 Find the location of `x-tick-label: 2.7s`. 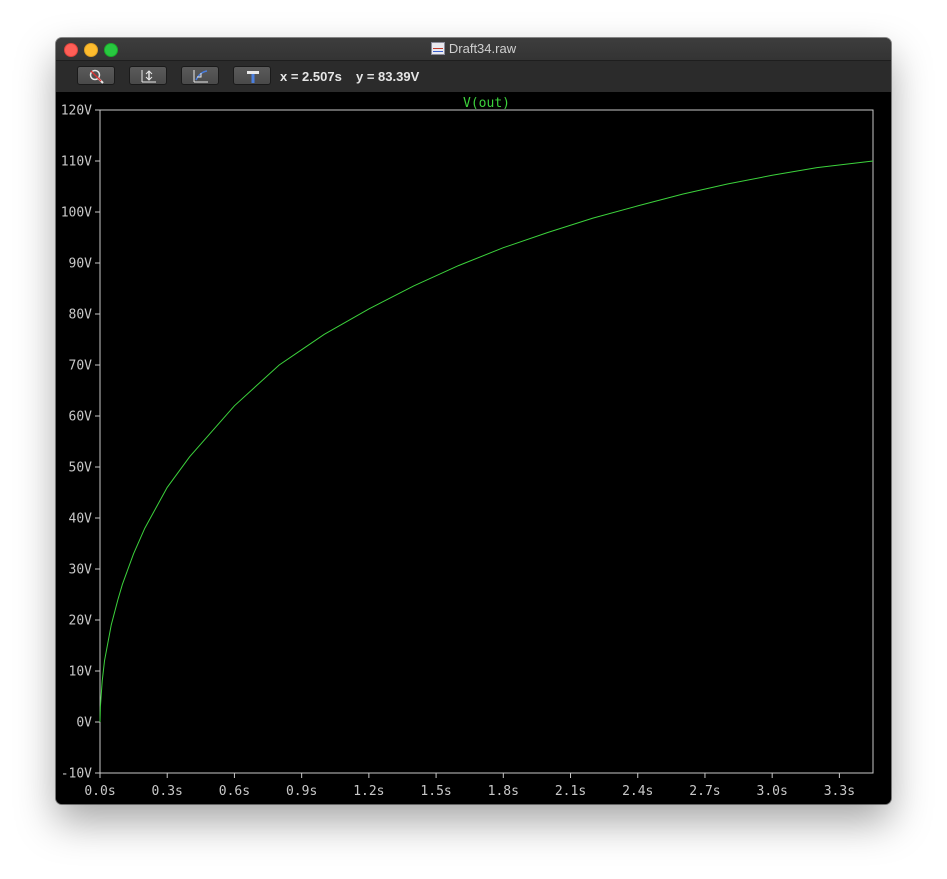

x-tick-label: 2.7s is located at coordinates (704, 791).